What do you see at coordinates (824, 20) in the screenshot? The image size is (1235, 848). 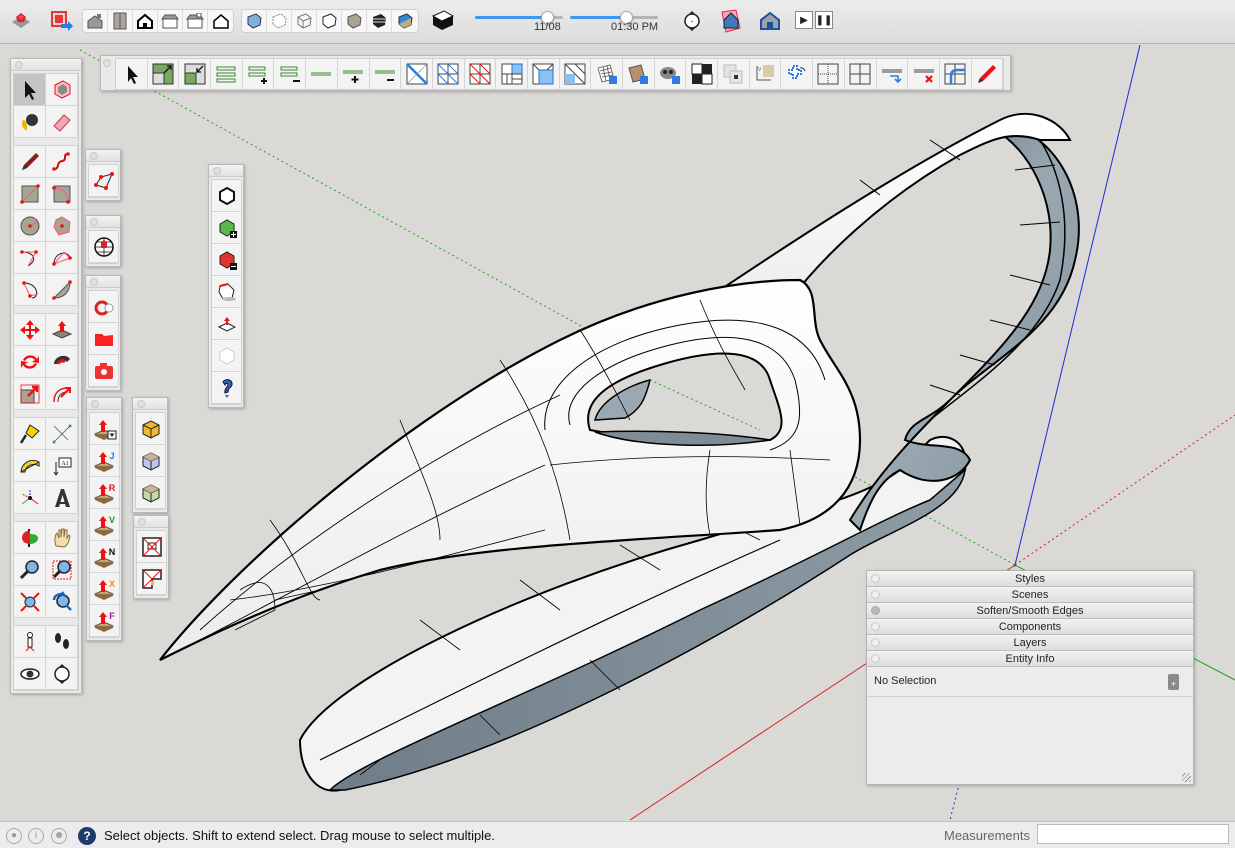 I see `pause-button: ❚❚` at bounding box center [824, 20].